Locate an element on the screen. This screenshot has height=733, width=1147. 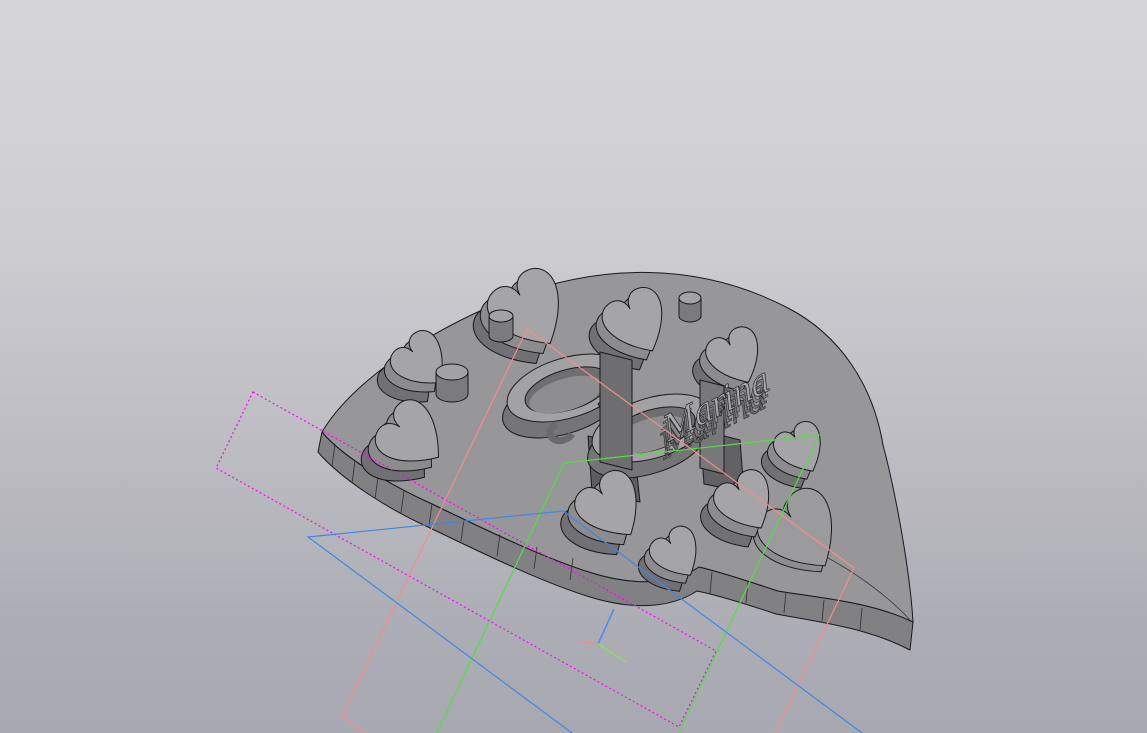
triad-y-axis is located at coordinates (612, 653).